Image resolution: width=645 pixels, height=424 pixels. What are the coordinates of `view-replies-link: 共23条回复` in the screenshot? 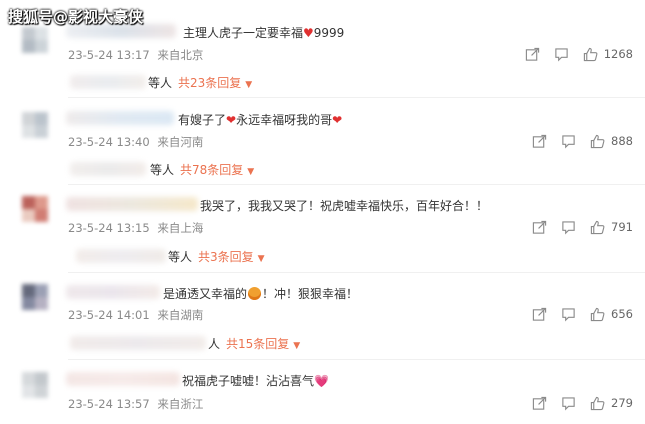 It's located at (209, 83).